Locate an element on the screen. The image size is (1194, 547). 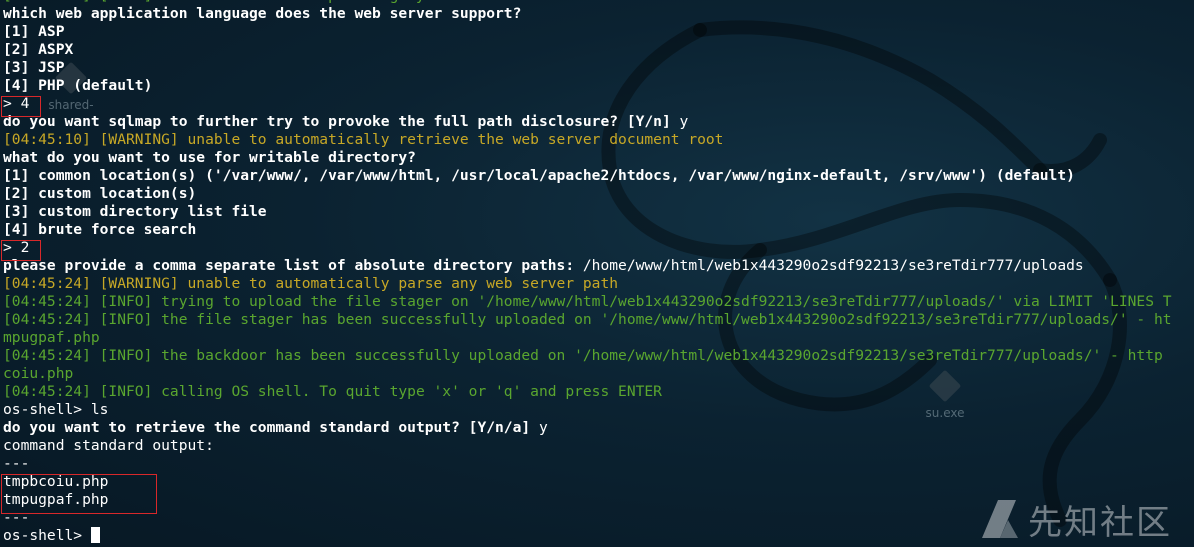
terminal-text: > 4 is located at coordinates (16, 103).